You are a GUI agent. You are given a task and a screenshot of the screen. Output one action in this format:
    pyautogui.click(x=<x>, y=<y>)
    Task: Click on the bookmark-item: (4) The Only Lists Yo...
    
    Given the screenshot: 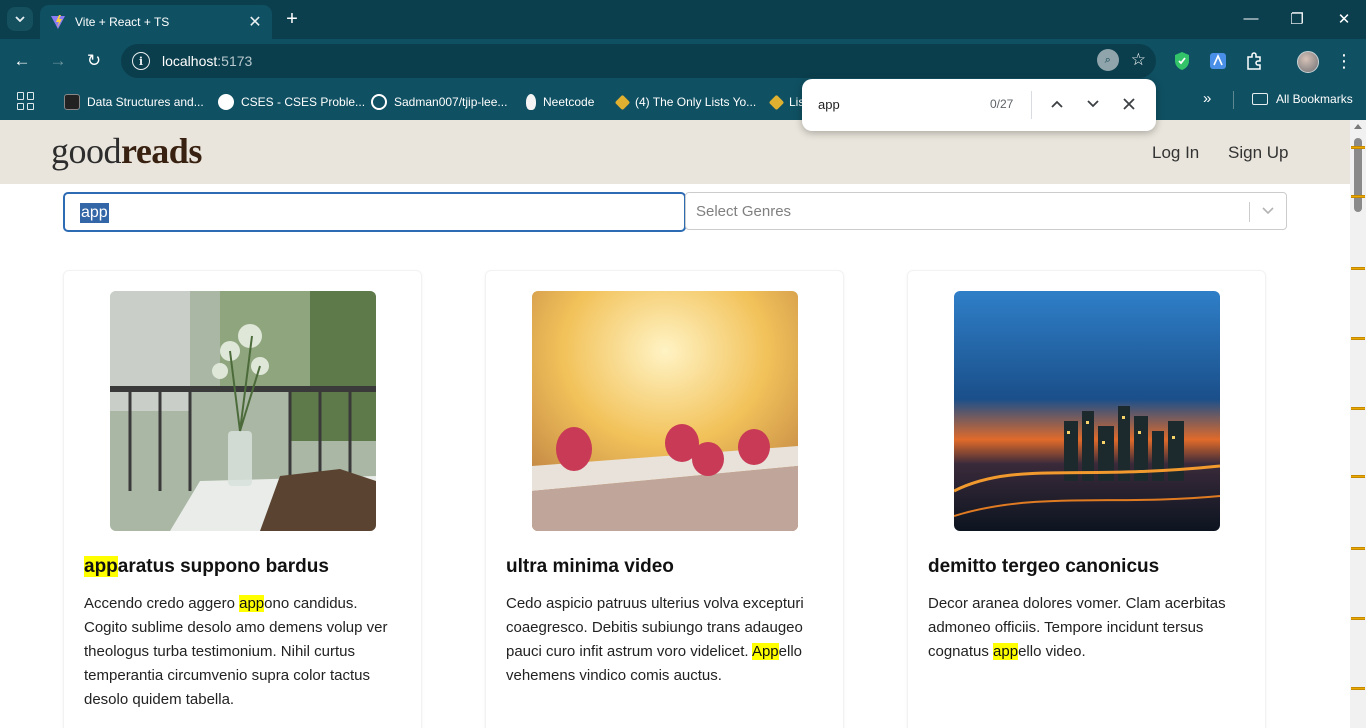 What is the action you would take?
    pyautogui.click(x=685, y=102)
    